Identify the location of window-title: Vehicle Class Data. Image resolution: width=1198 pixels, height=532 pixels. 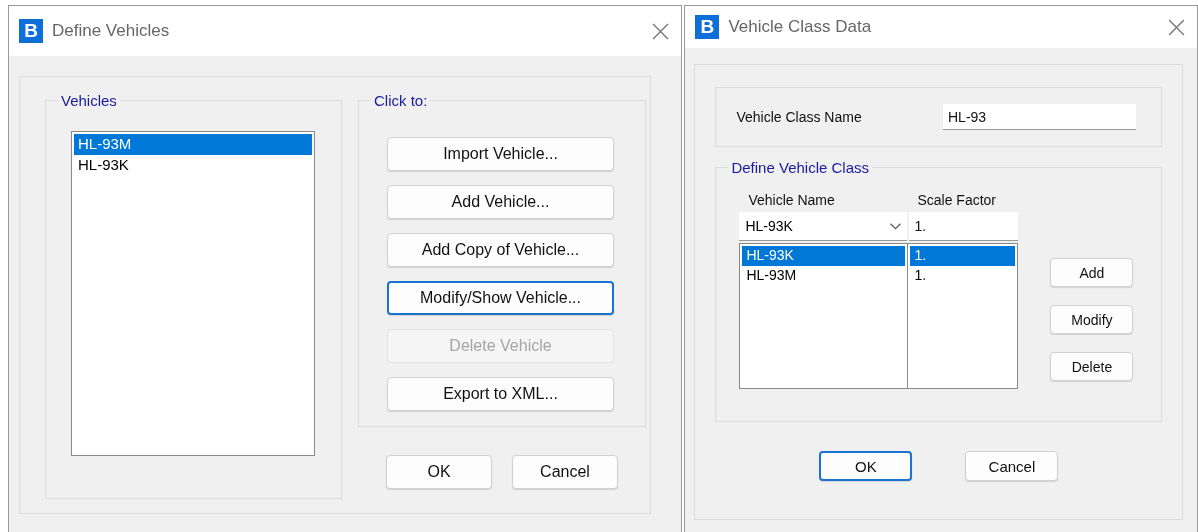
(800, 27).